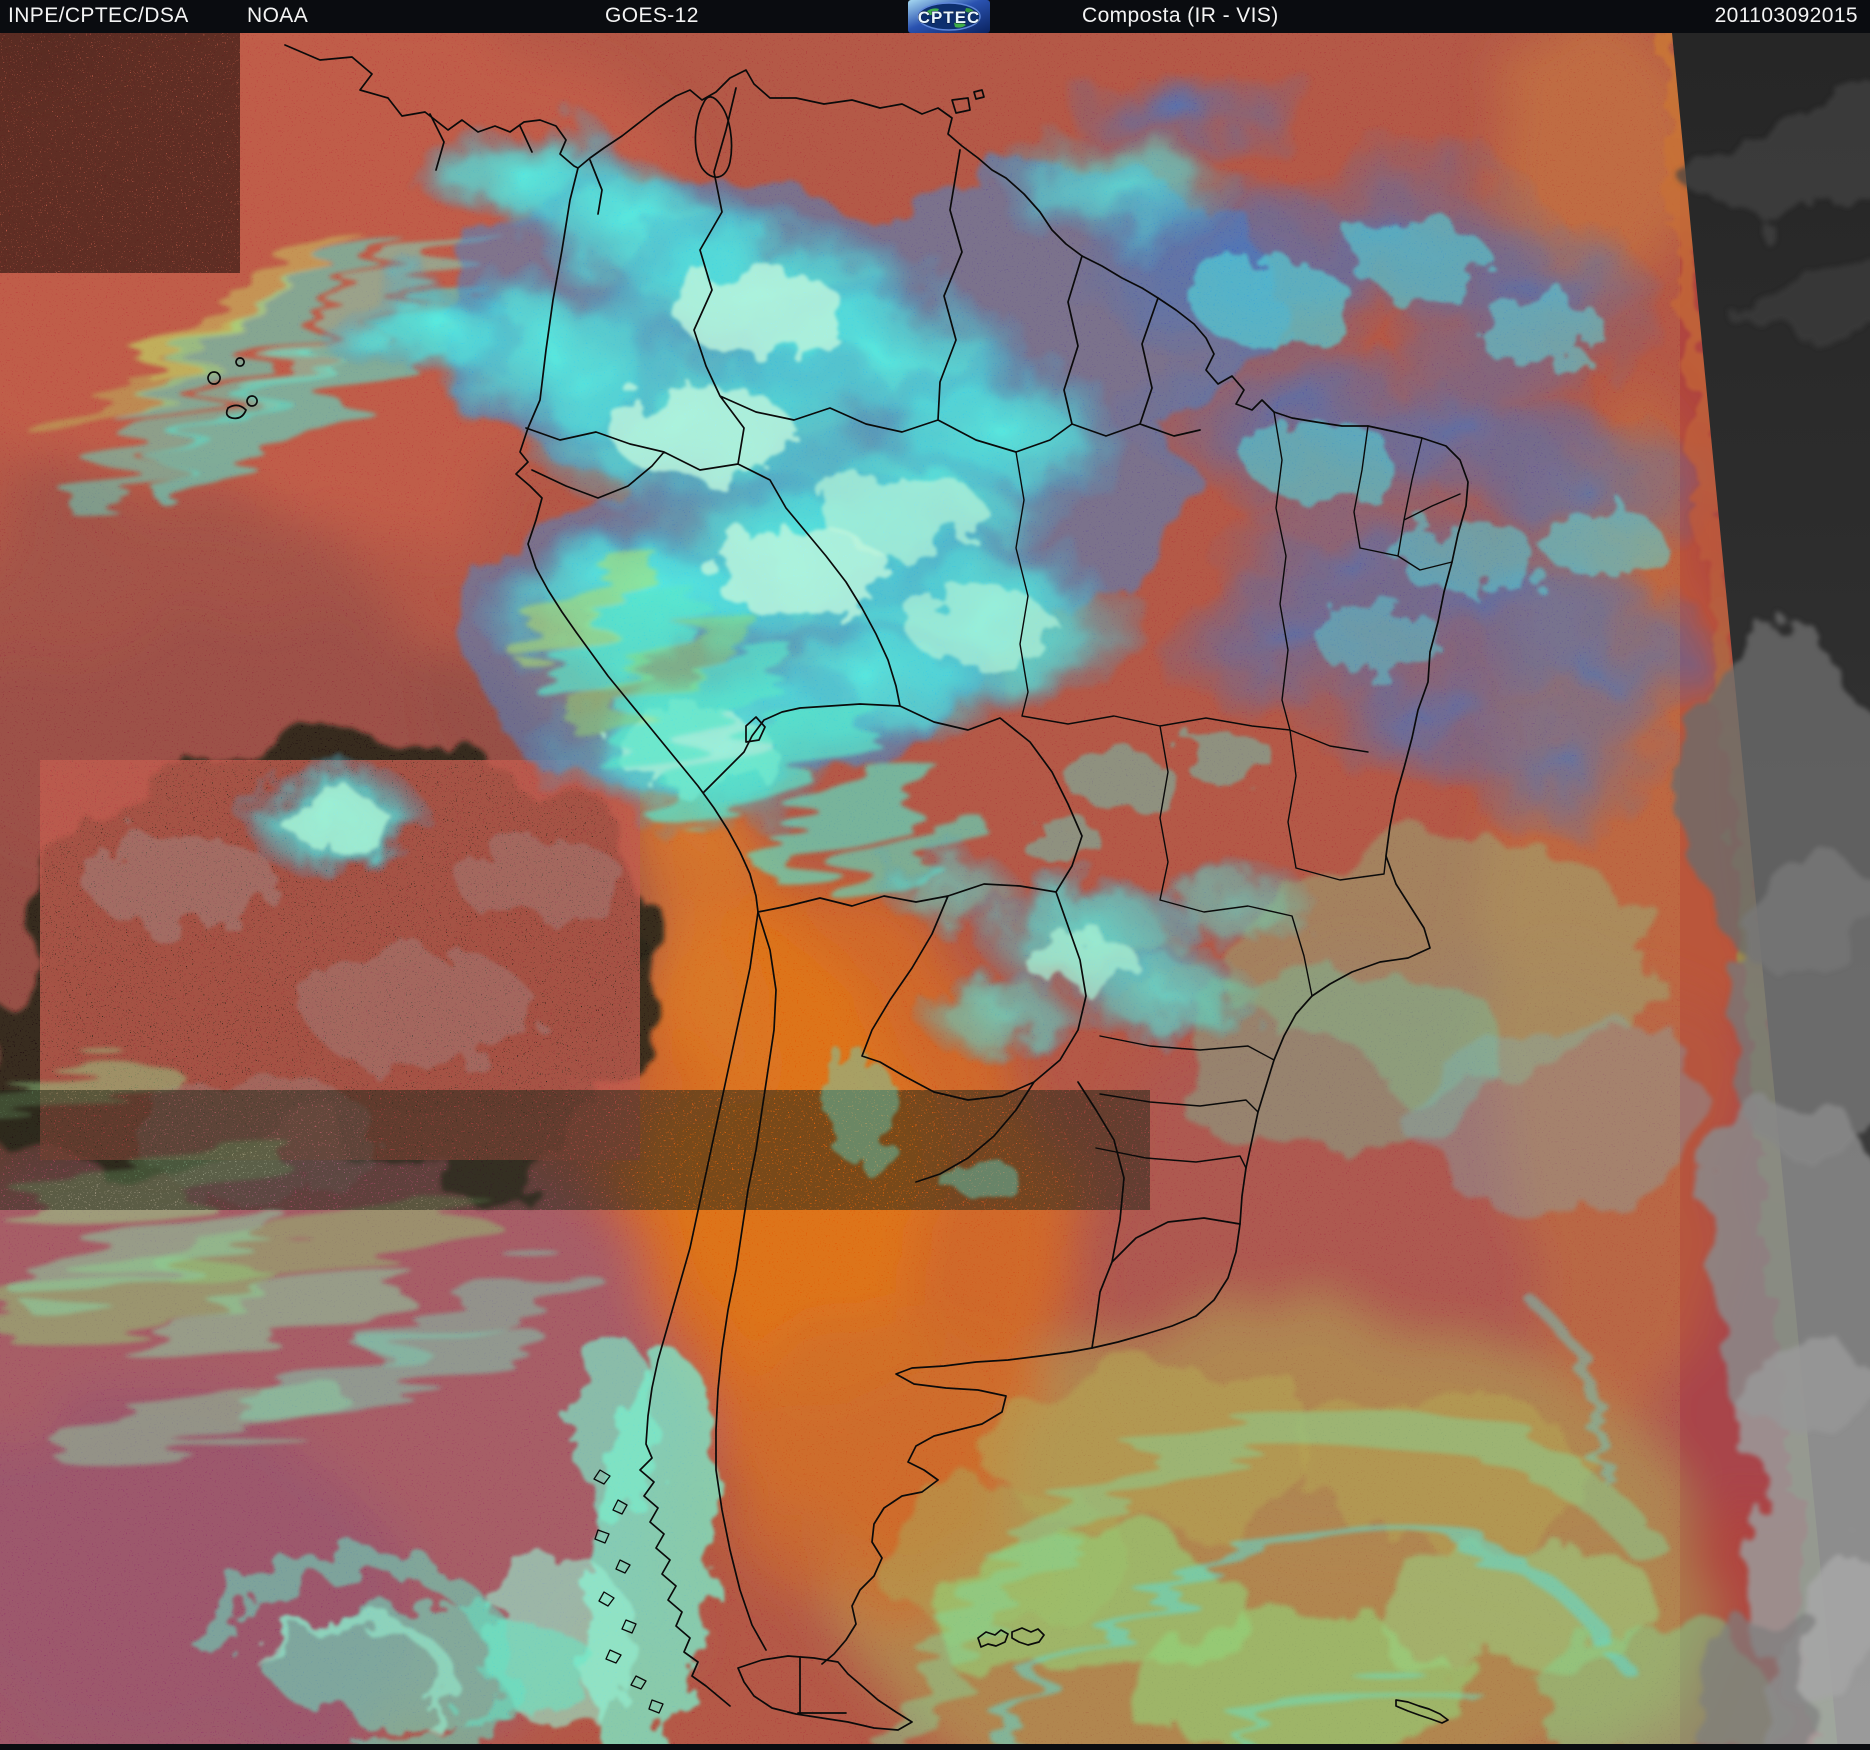 Image resolution: width=1870 pixels, height=1750 pixels. I want to click on bottom-border-strip, so click(935, 1747).